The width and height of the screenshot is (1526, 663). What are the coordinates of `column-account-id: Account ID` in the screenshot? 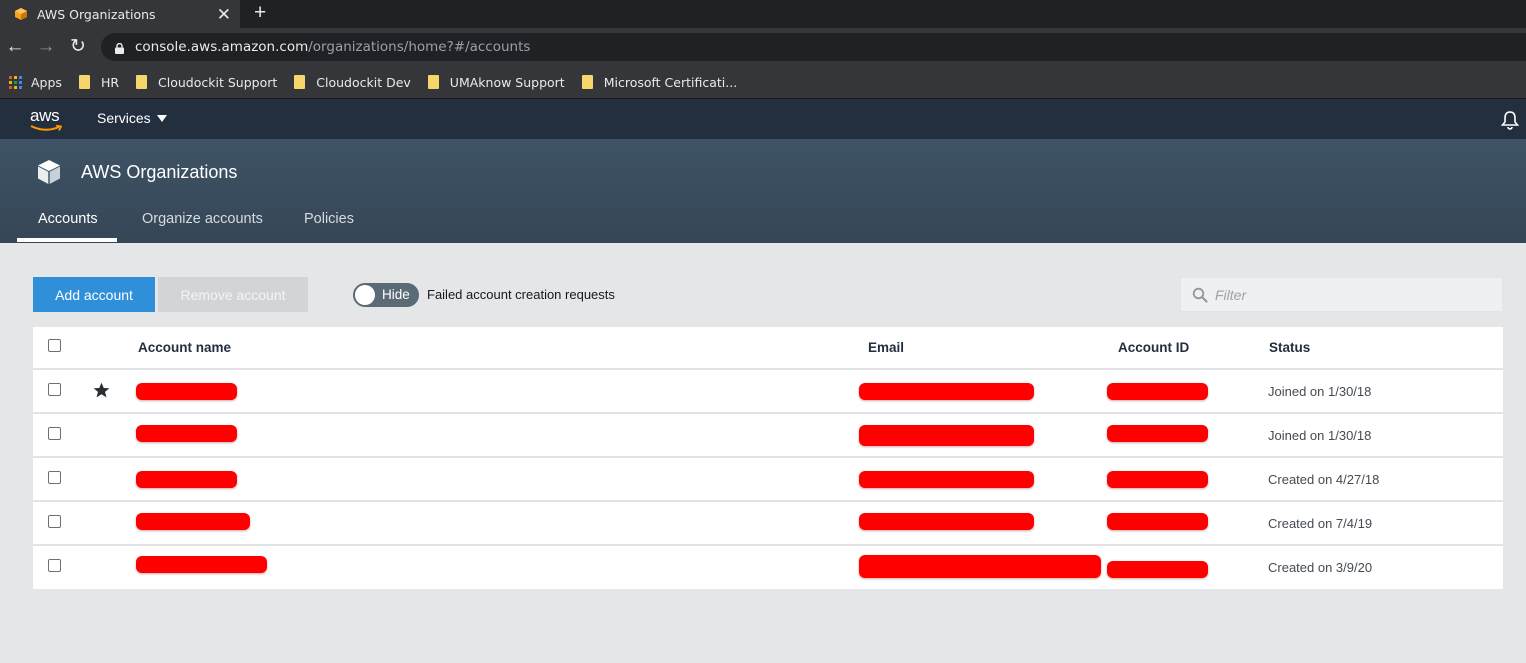 It's located at (1153, 347).